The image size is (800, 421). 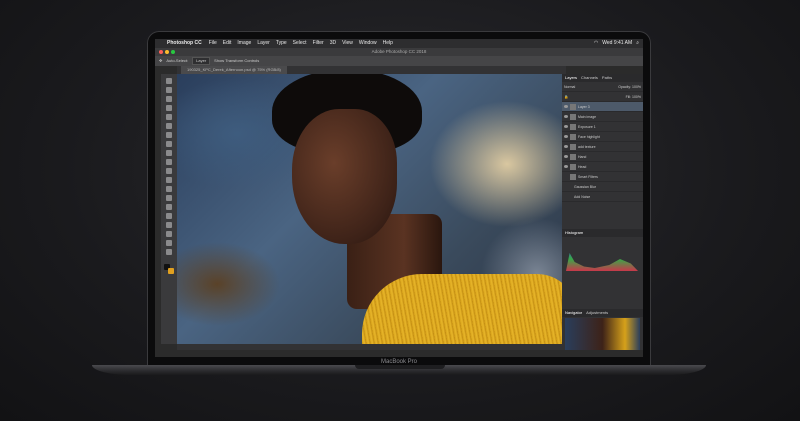 I want to click on marquee-tool, so click(x=169, y=90).